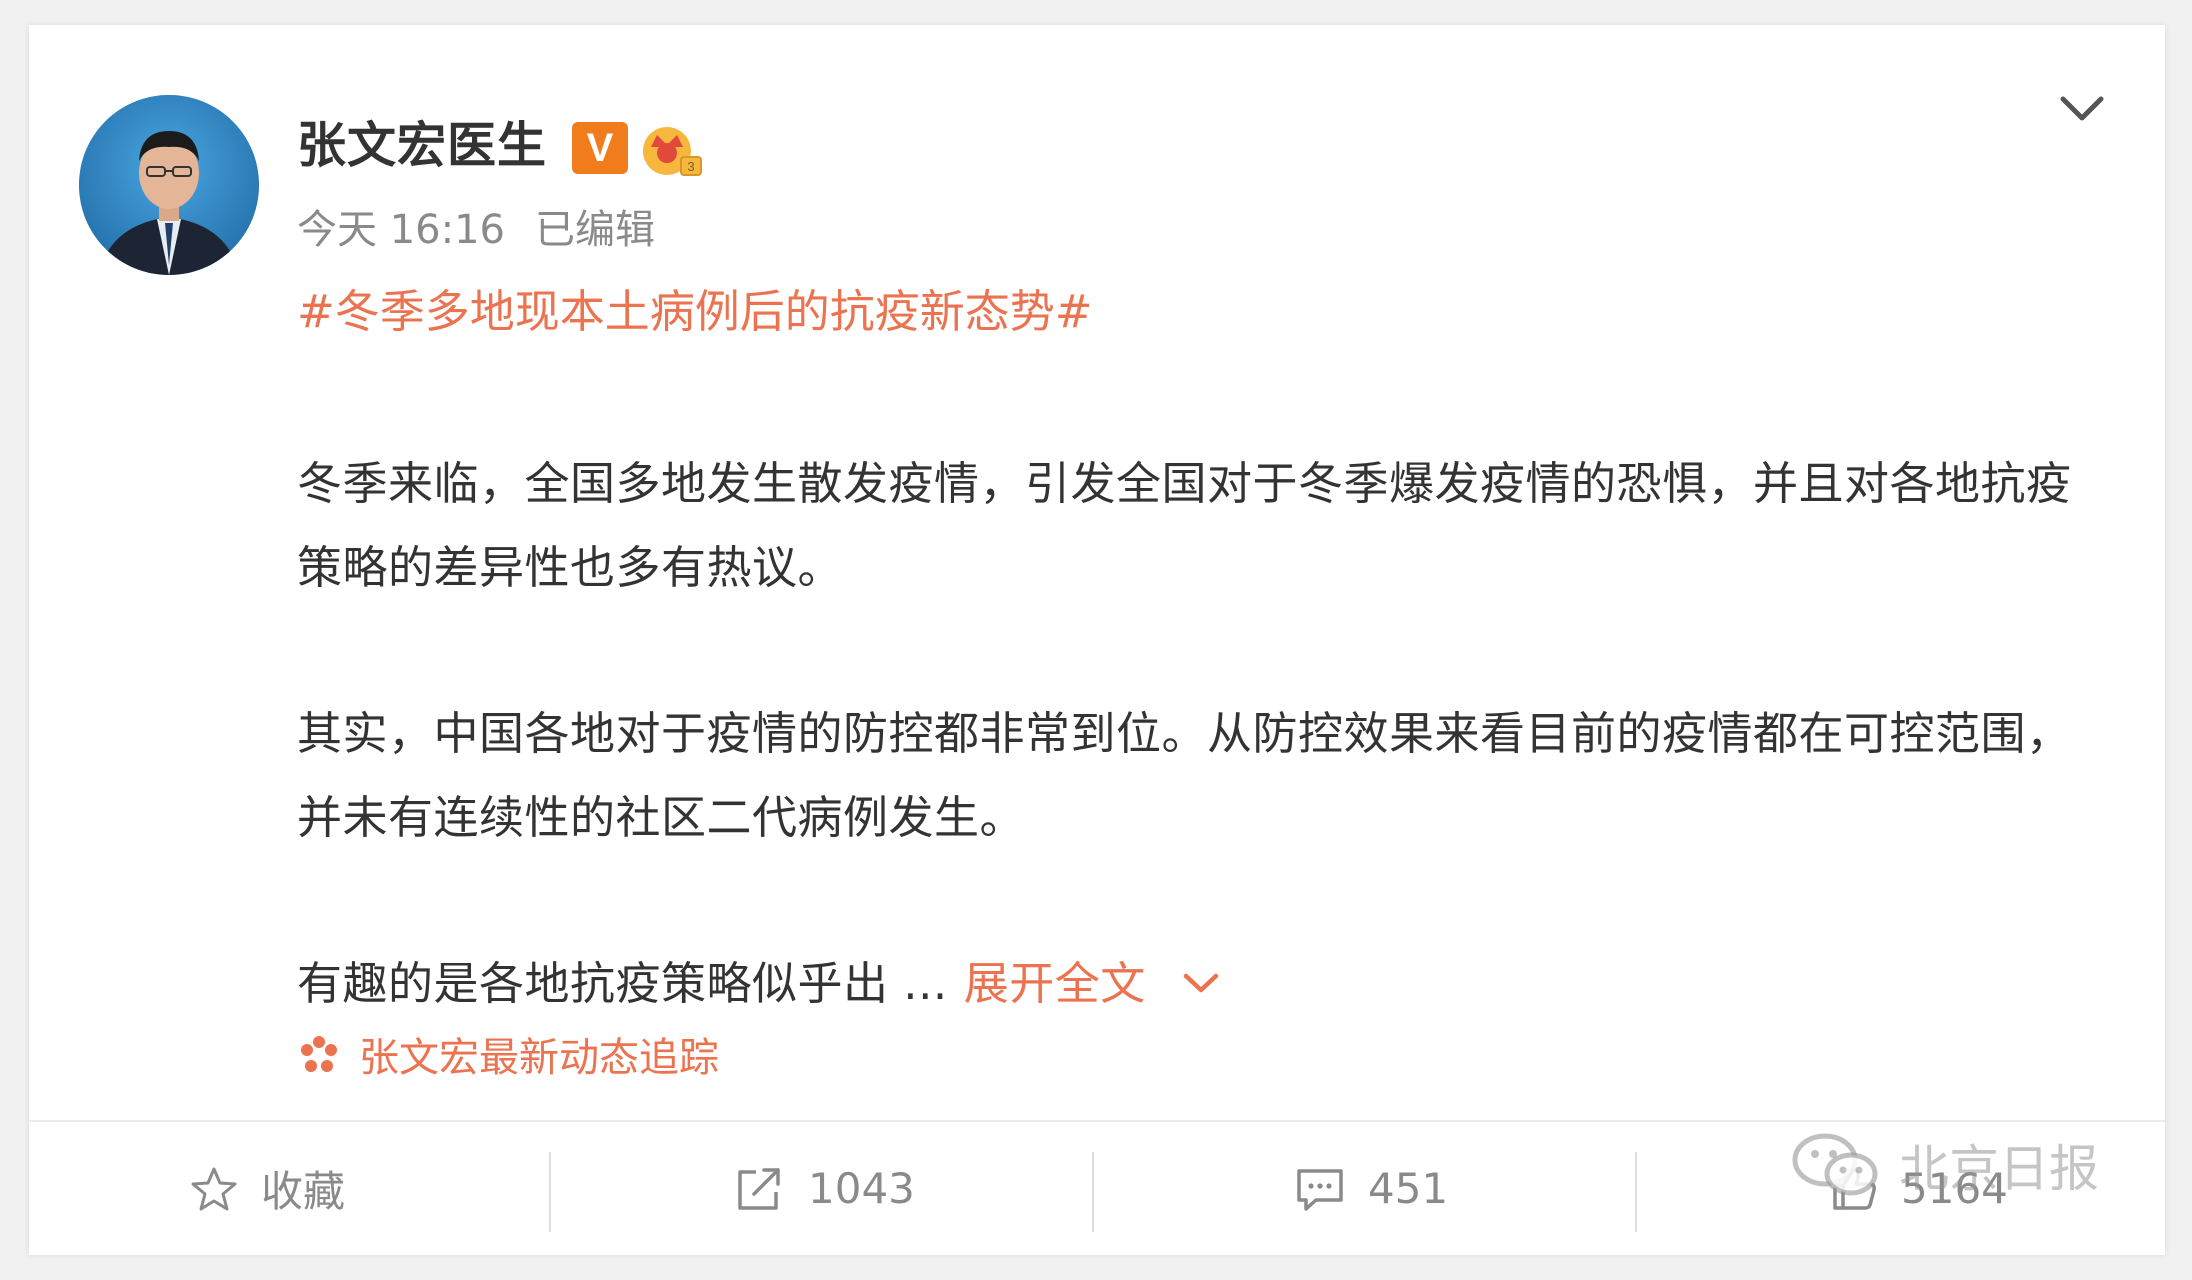 The image size is (2192, 1280). I want to click on post-time: 今天 16:16, so click(401, 230).